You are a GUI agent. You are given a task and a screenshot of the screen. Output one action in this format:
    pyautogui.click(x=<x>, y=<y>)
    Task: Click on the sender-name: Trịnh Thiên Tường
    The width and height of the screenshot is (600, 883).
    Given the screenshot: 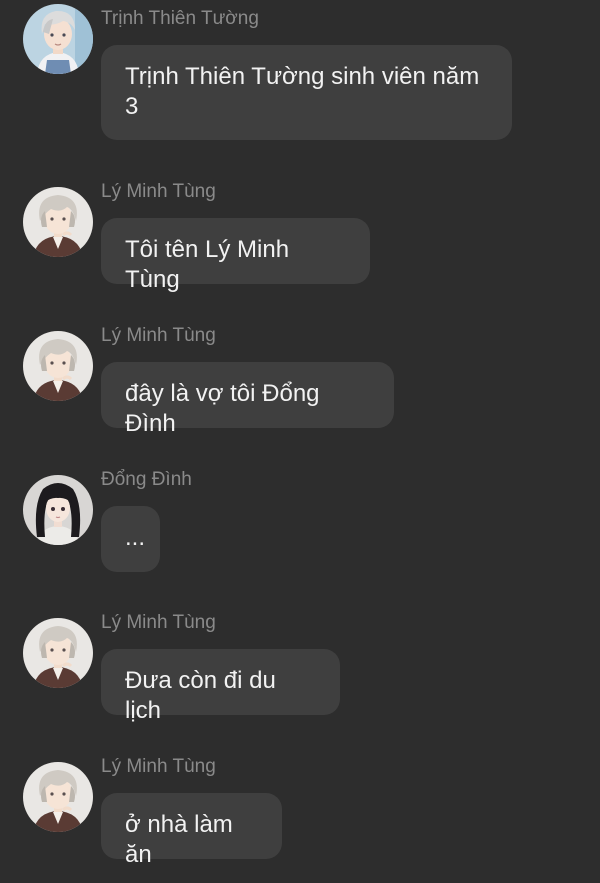 What is the action you would take?
    pyautogui.click(x=180, y=18)
    